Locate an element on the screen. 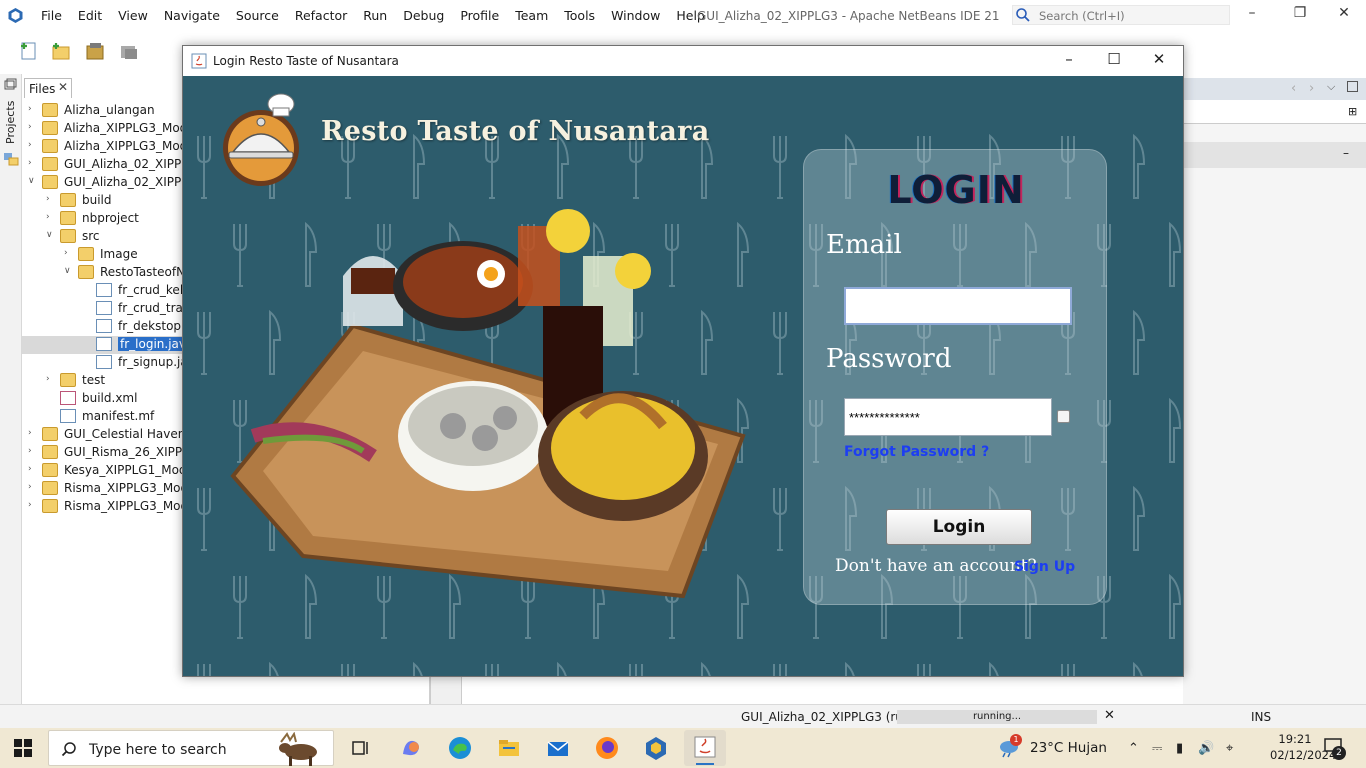 The image size is (1366, 768). email-field is located at coordinates (958, 306).